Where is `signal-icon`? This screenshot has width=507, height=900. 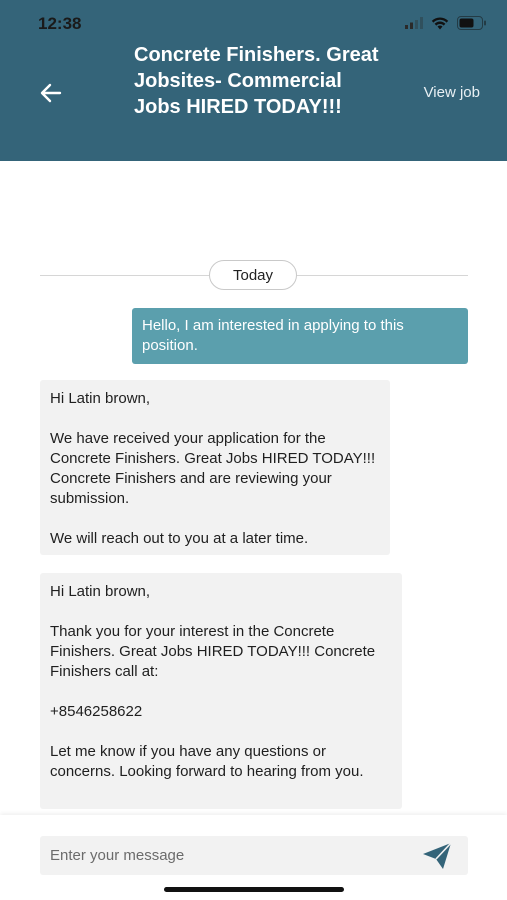
signal-icon is located at coordinates (414, 23).